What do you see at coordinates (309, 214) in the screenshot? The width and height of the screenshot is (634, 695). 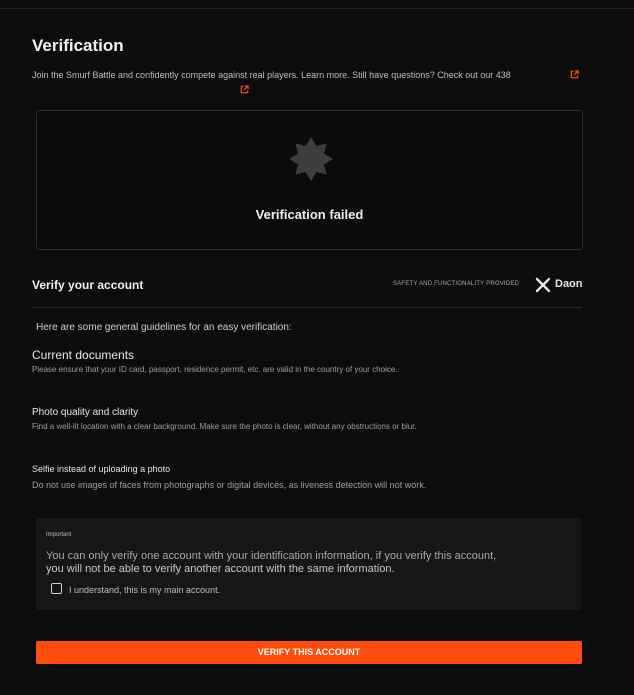 I see `status-message: Verification failed` at bounding box center [309, 214].